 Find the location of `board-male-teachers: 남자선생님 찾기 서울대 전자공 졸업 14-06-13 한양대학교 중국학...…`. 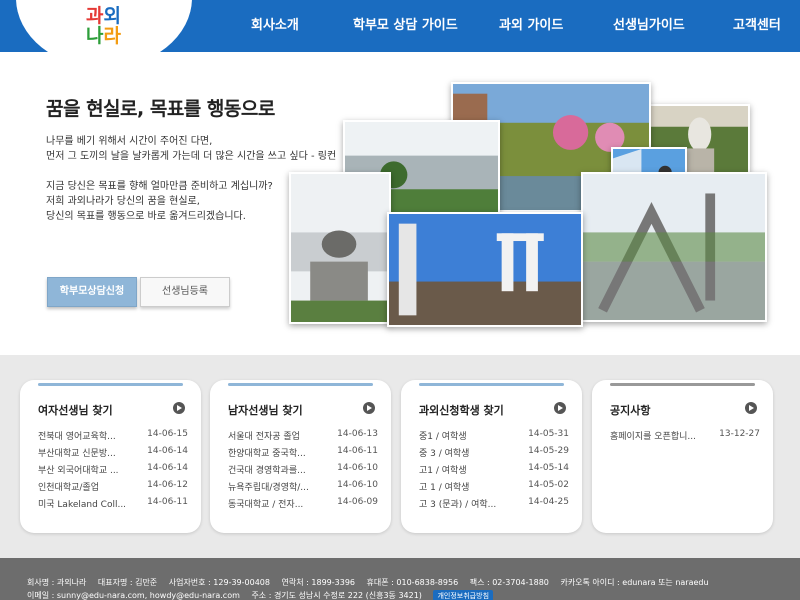

board-male-teachers: 남자선생님 찾기 서울대 전자공 졸업 14-06-13 한양대학교 중국학...… is located at coordinates (300, 456).